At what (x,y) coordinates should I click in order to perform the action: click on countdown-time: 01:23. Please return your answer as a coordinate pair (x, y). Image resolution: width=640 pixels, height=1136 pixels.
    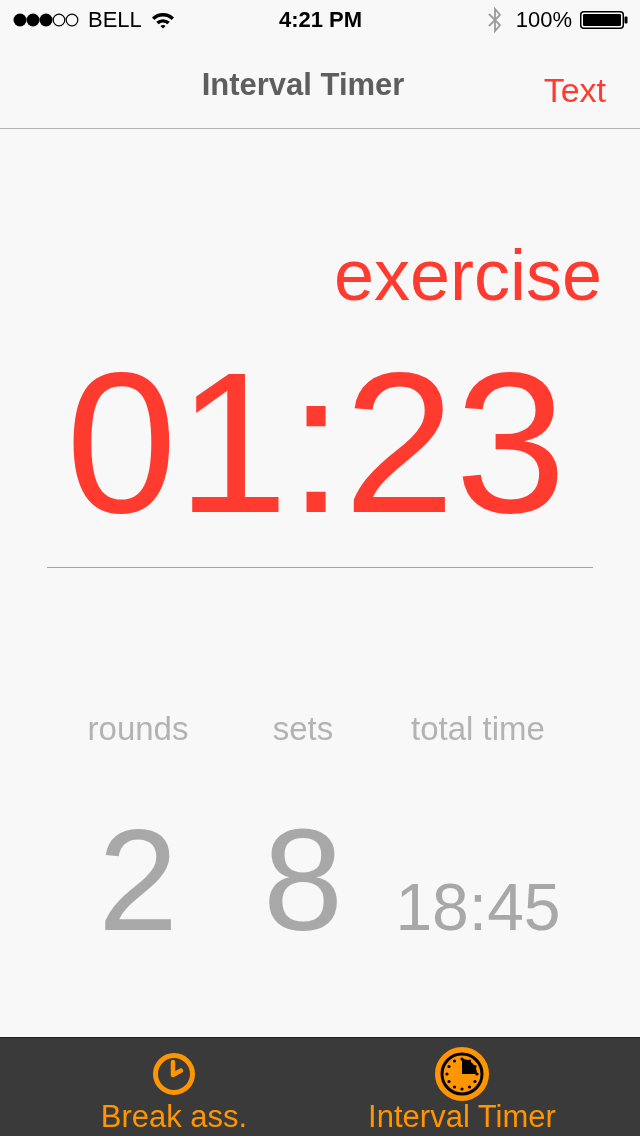
    Looking at the image, I should click on (316, 443).